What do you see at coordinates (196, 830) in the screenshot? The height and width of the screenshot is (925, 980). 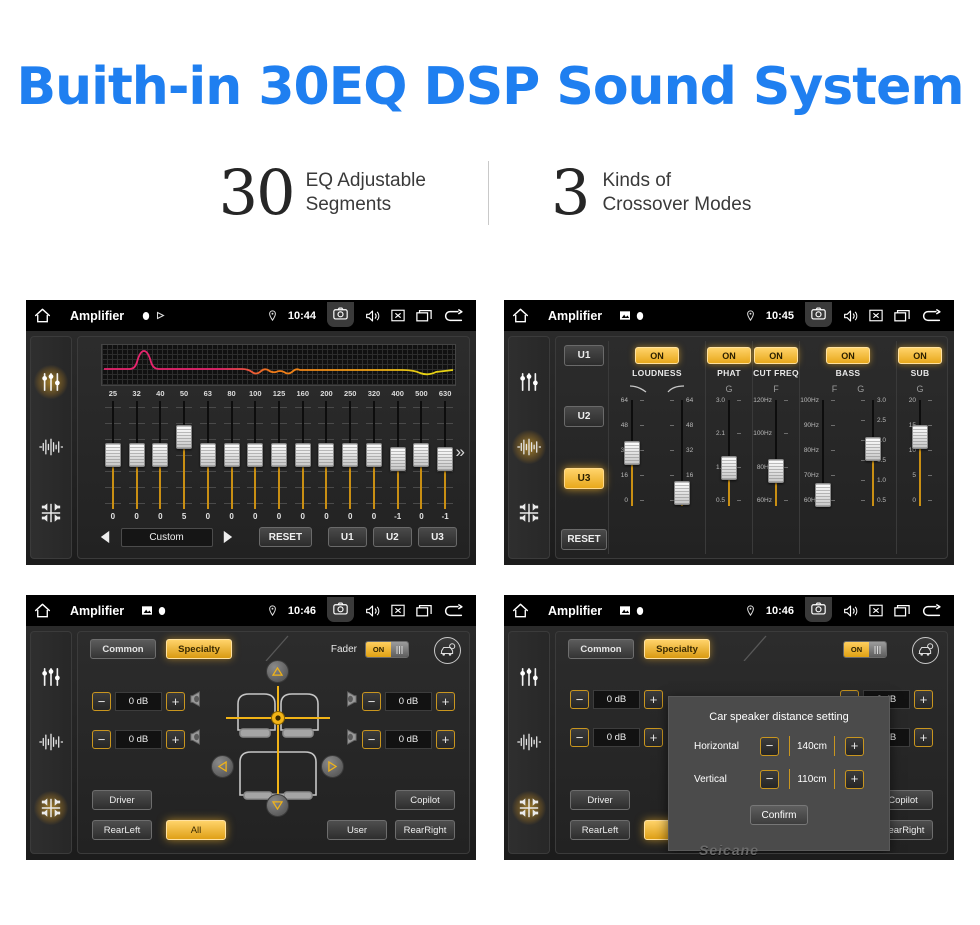 I see `preset-all-button: All` at bounding box center [196, 830].